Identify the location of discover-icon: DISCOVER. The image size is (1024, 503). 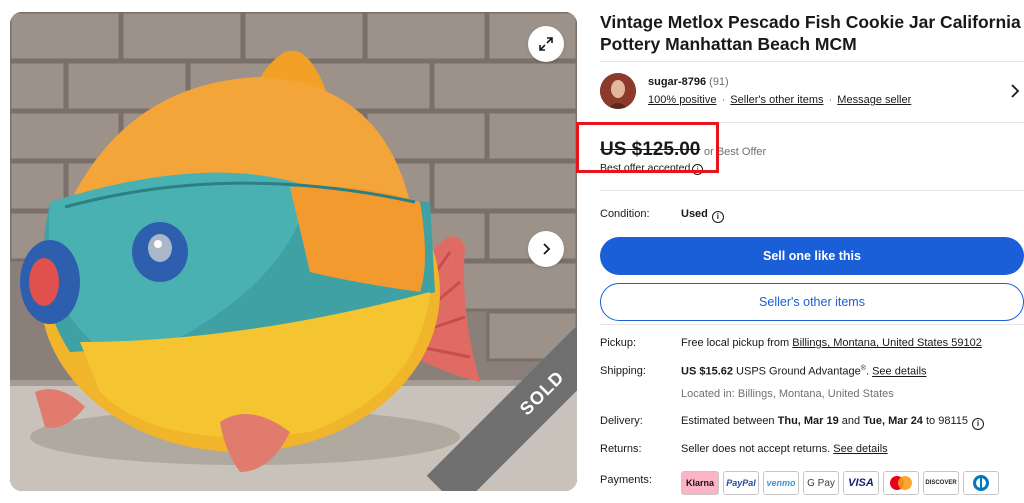
(941, 483).